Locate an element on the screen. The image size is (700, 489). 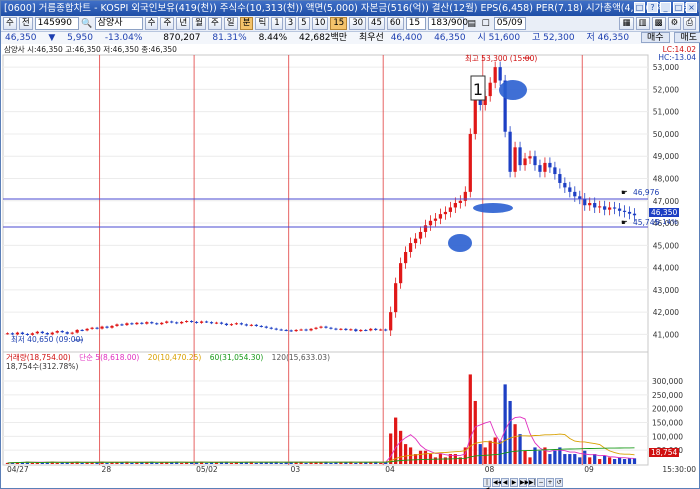
week-button: 주 is located at coordinates (214, 23).